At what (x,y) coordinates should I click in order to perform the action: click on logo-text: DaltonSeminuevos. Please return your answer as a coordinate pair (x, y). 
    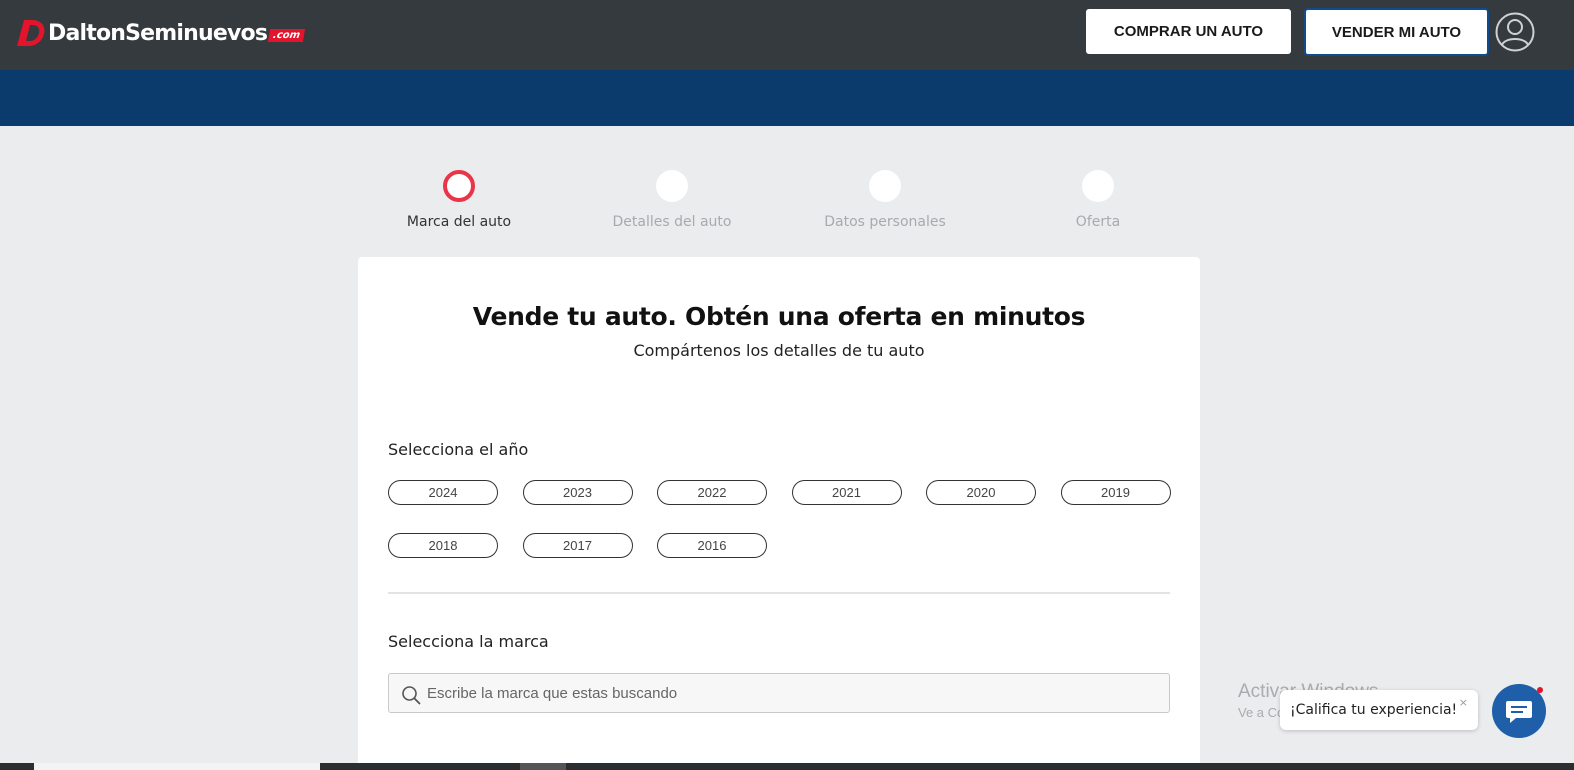
    Looking at the image, I should click on (158, 33).